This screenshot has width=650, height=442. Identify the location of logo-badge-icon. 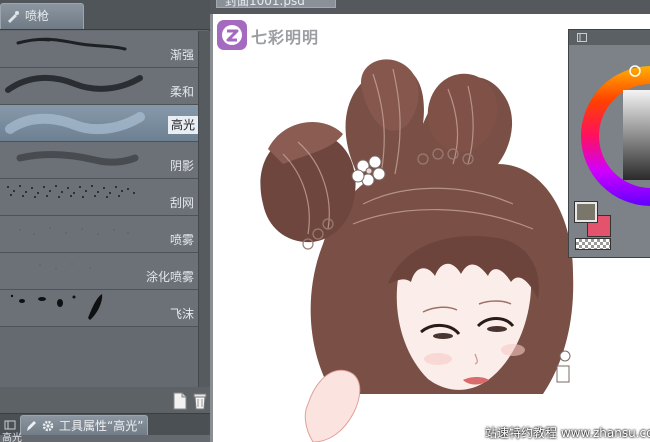
(232, 35).